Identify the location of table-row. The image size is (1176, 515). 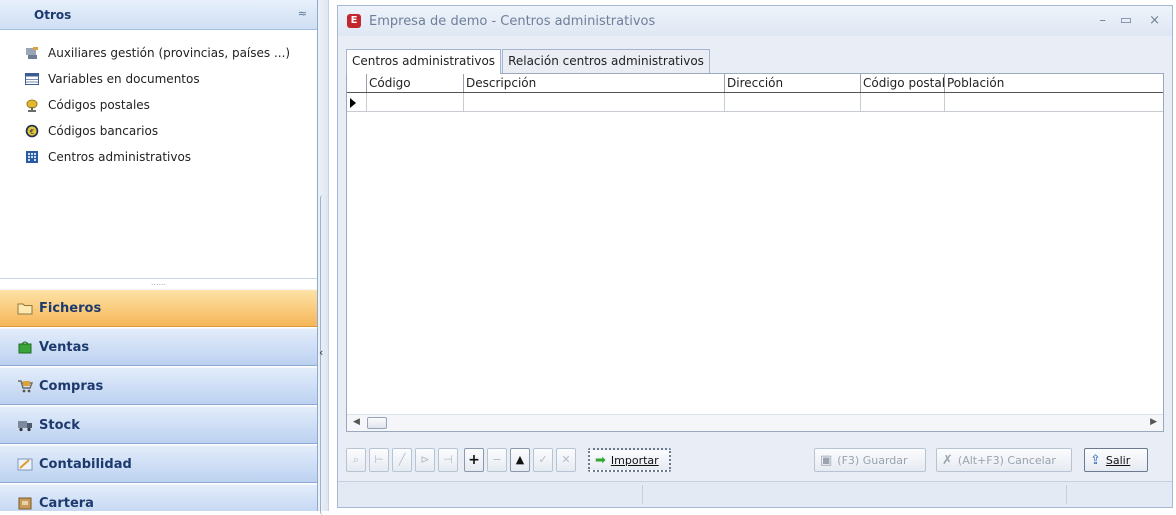
(755, 102).